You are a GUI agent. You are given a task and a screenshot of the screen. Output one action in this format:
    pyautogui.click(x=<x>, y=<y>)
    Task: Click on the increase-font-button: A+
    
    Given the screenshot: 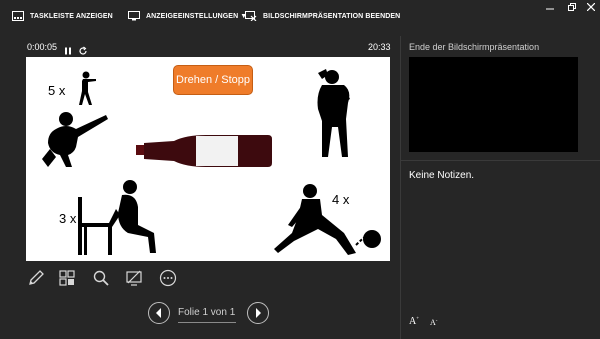 What is the action you would take?
    pyautogui.click(x=414, y=321)
    